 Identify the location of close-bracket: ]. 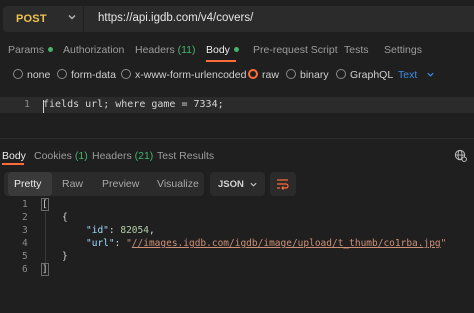
(45, 269).